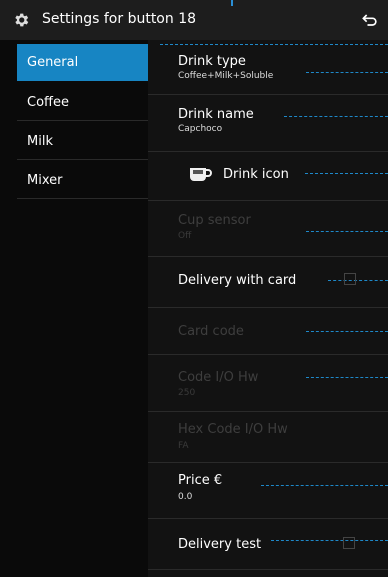 The height and width of the screenshot is (577, 388). Describe the element at coordinates (232, 3) in the screenshot. I see `scroll-indicator` at that location.